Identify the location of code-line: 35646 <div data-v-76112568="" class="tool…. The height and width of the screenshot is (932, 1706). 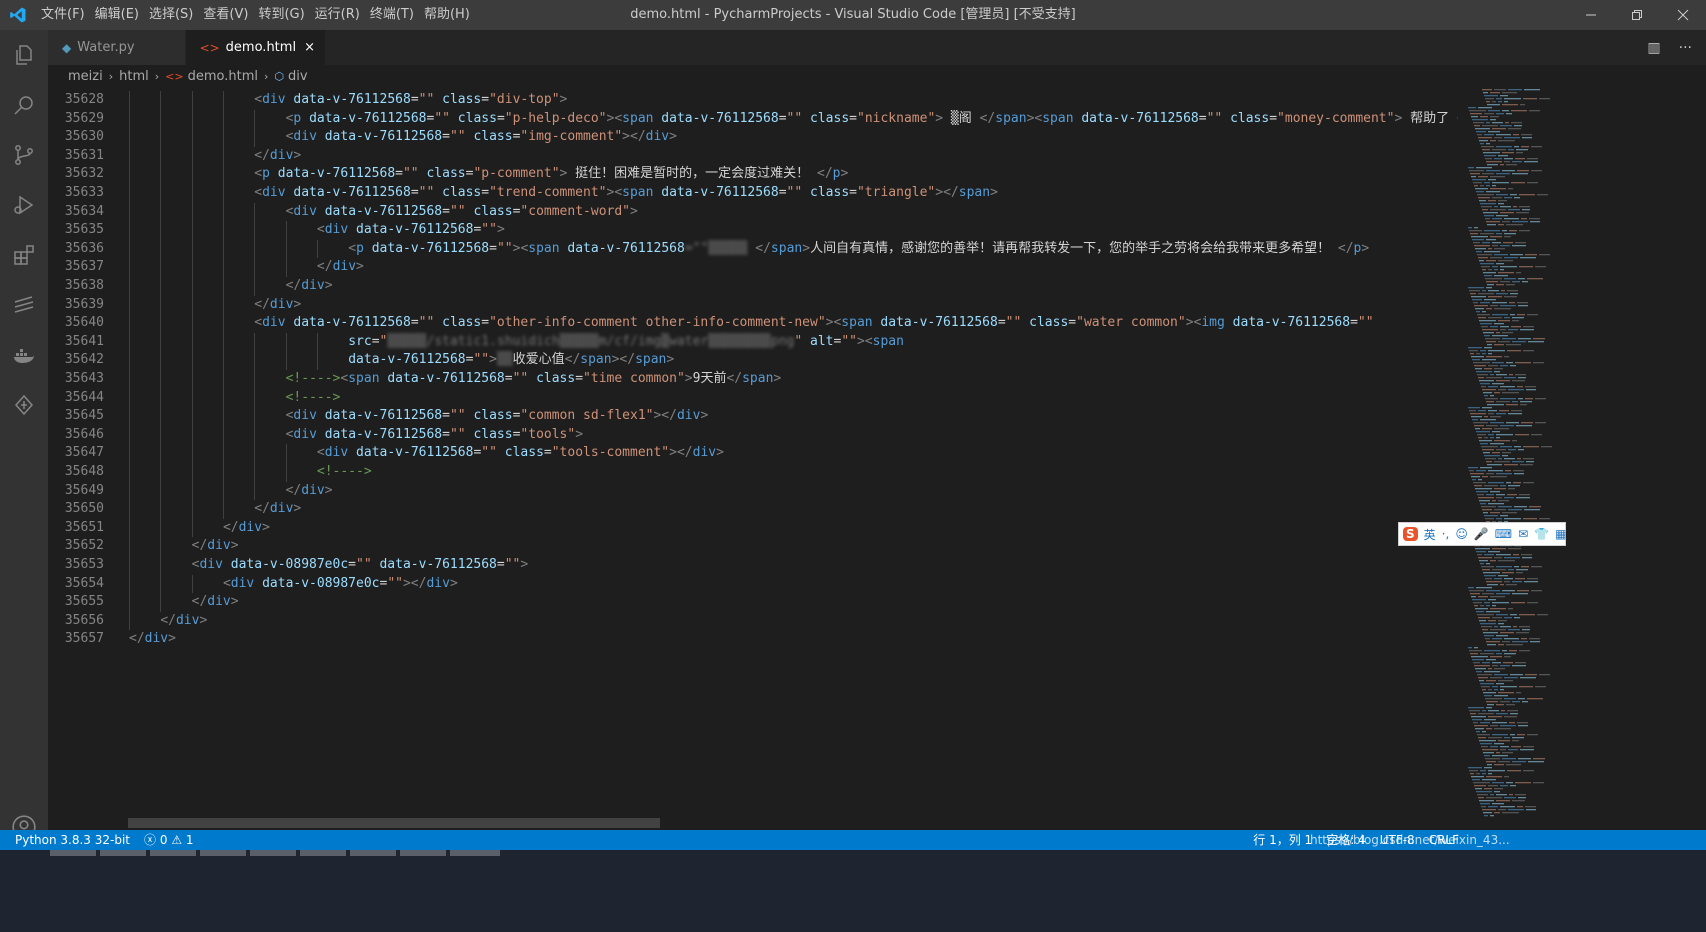
(315, 435).